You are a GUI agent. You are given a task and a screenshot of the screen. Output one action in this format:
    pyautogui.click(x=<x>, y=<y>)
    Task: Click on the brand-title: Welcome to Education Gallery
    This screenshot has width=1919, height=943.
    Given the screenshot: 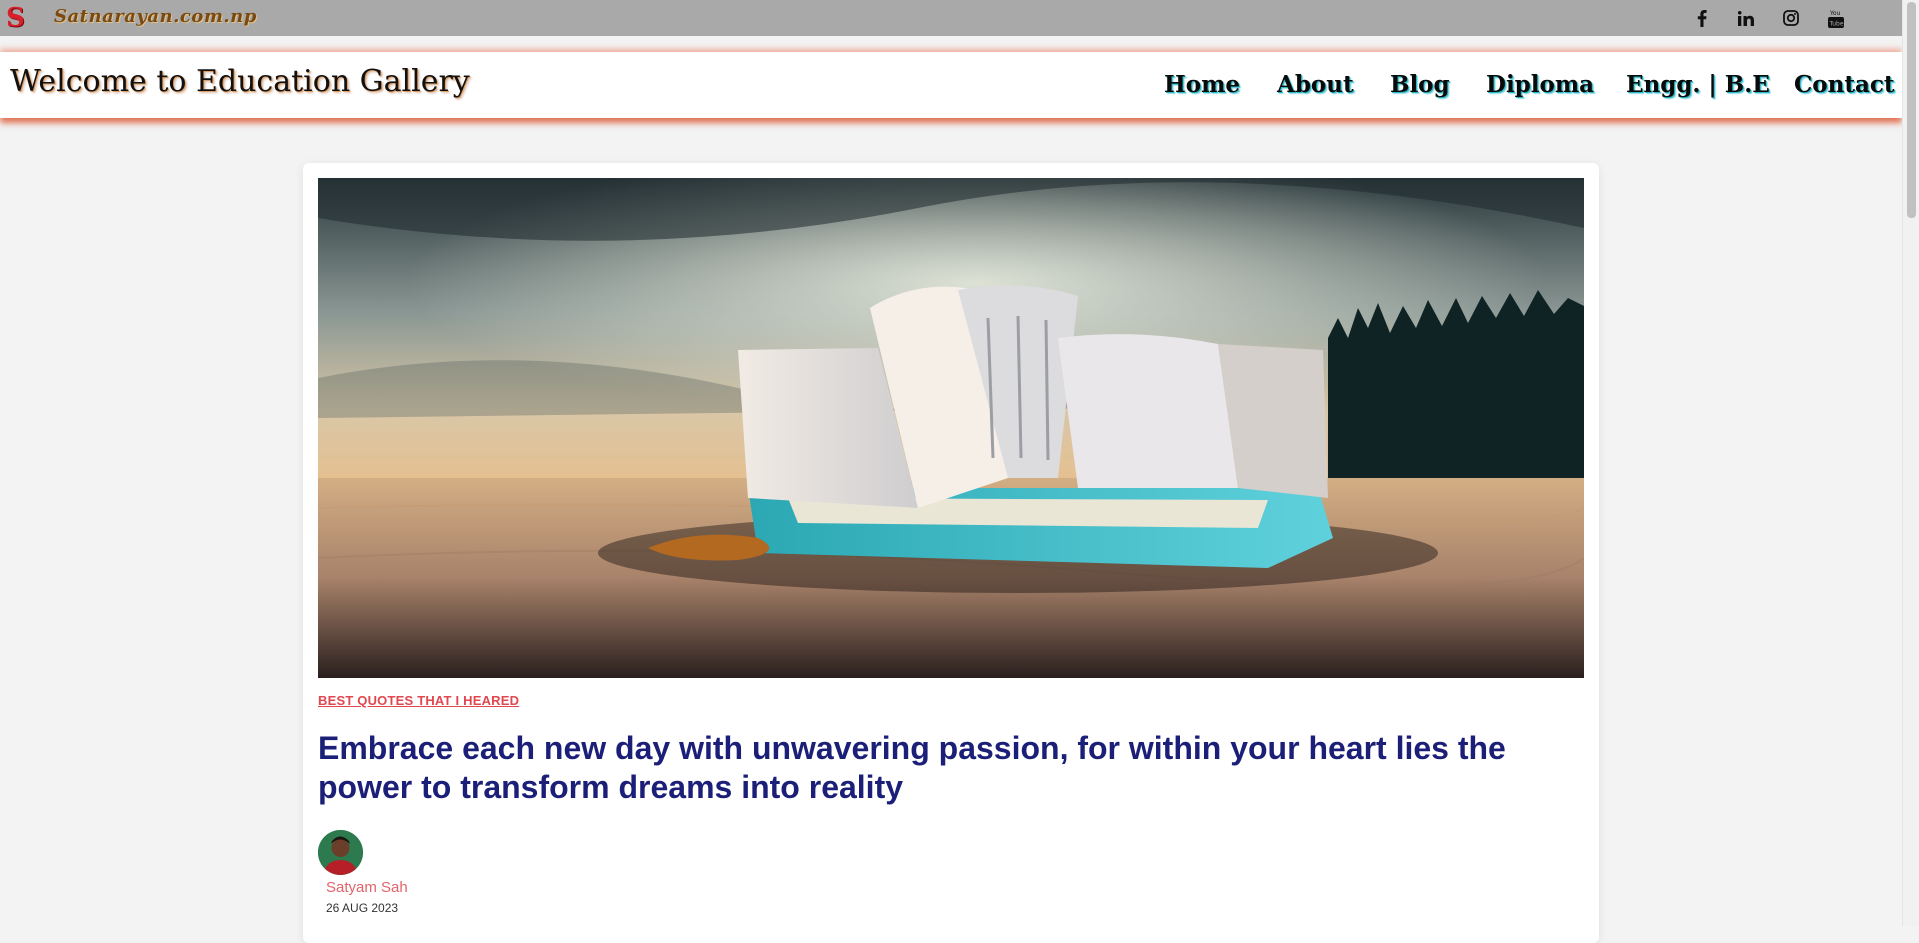 What is the action you would take?
    pyautogui.click(x=240, y=81)
    